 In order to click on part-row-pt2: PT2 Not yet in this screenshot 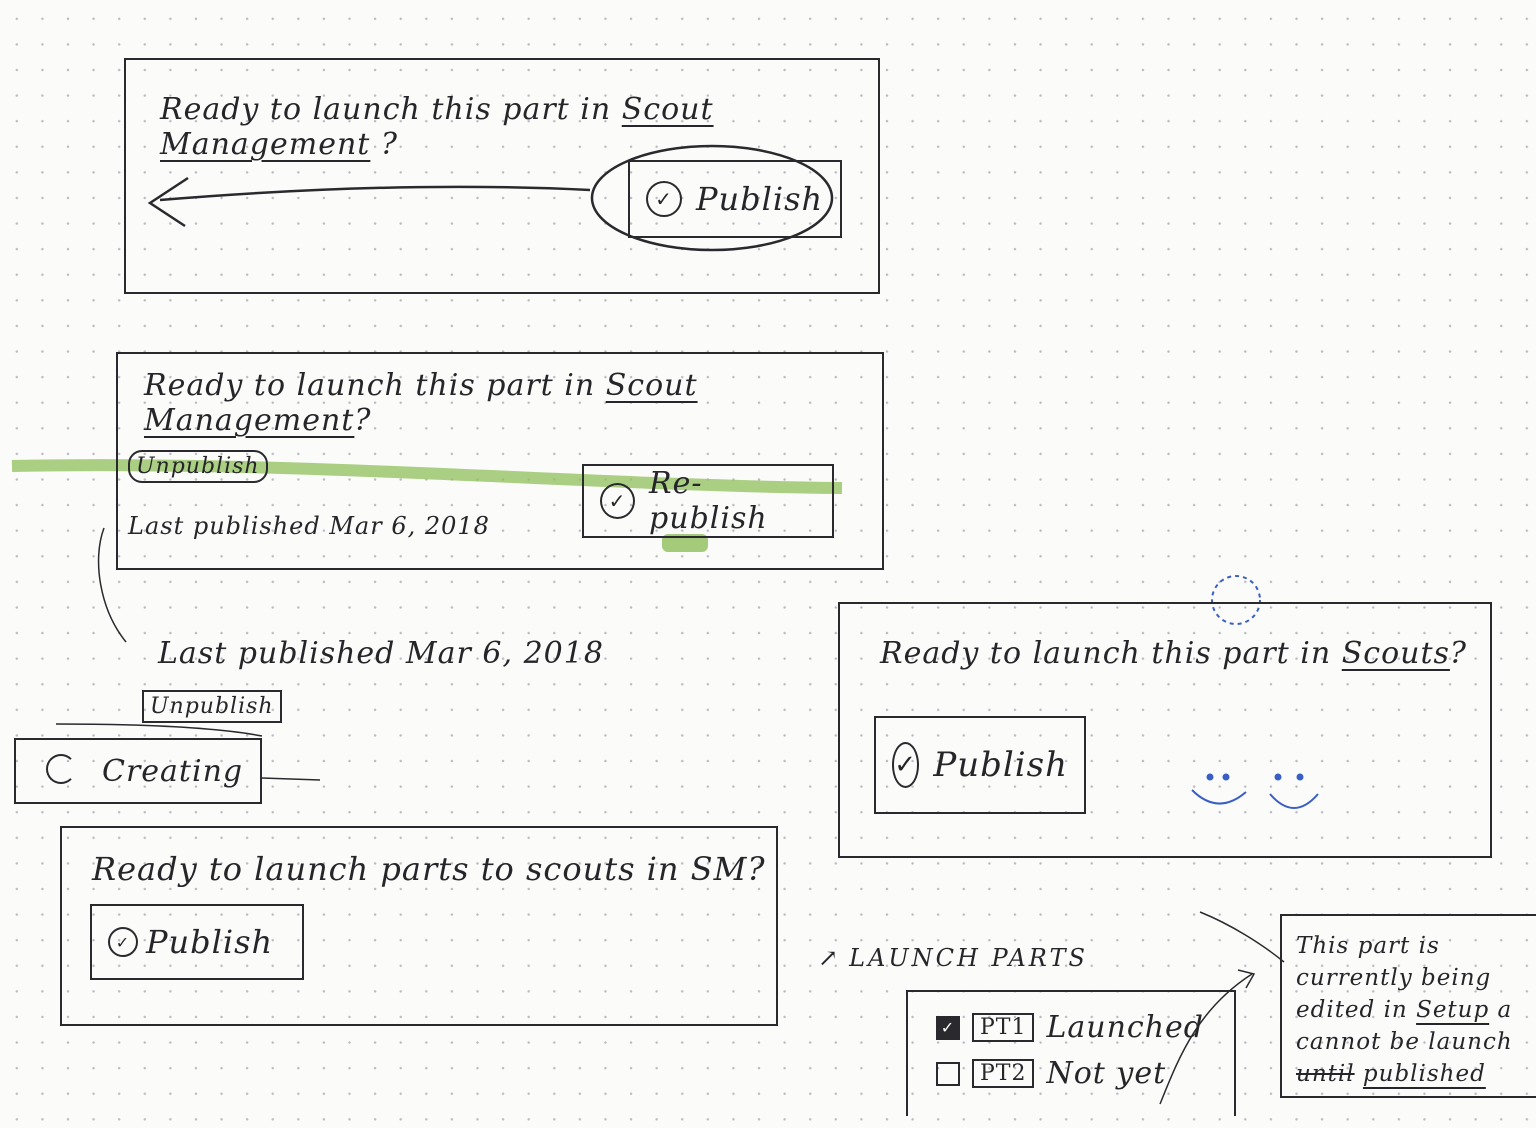, I will do `click(1051, 1073)`.